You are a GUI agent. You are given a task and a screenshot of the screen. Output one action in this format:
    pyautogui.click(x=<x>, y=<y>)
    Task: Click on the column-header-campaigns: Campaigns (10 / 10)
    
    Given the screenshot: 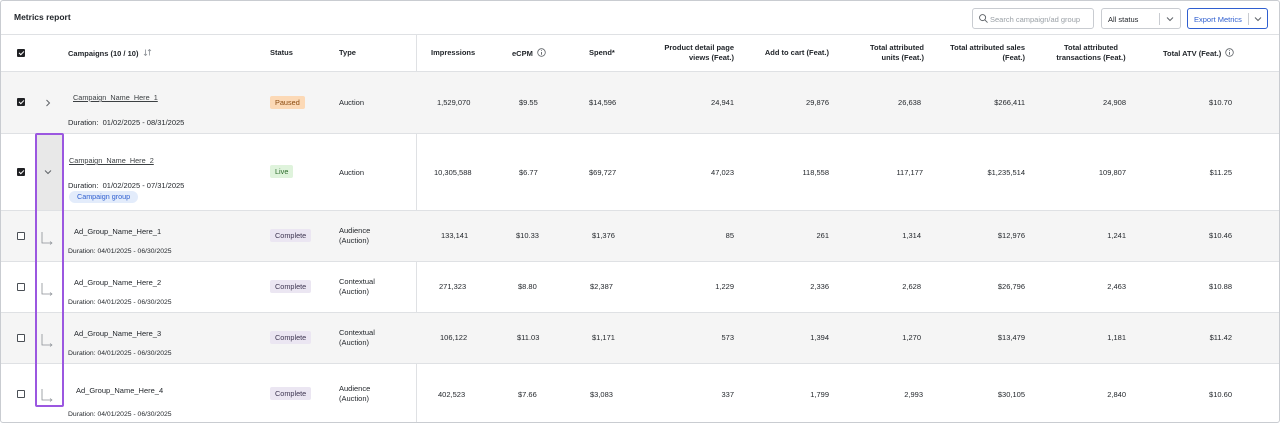 What is the action you would take?
    pyautogui.click(x=110, y=53)
    